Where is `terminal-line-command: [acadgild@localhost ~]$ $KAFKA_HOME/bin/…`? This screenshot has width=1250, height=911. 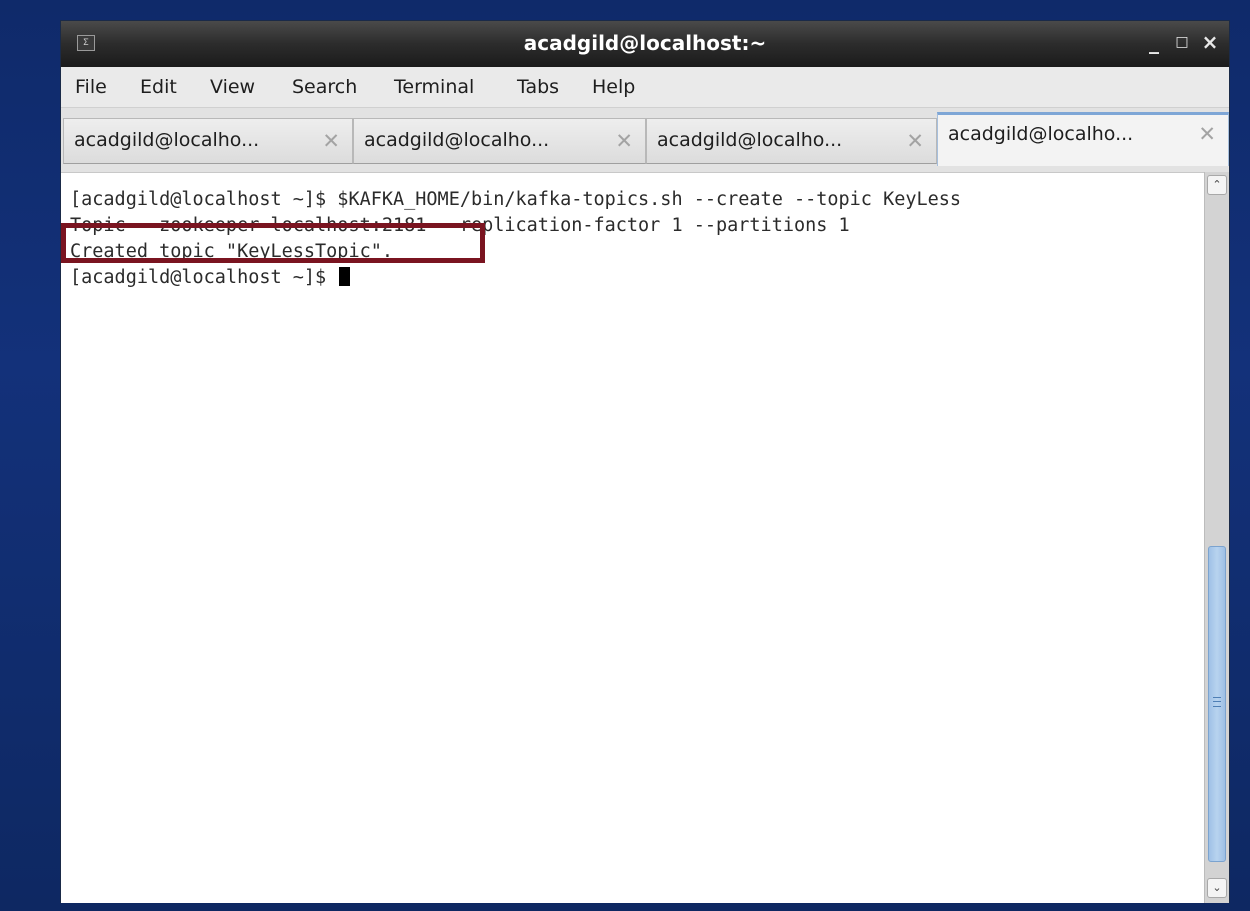
terminal-line-command: [acadgild@localhost ~]$ $KAFKA_HOME/bin/… is located at coordinates (516, 199).